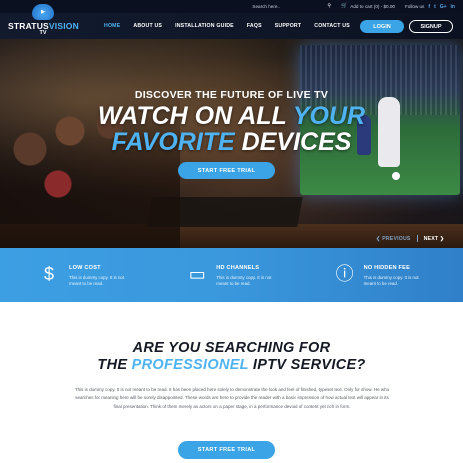  What do you see at coordinates (204, 26) in the screenshot?
I see `nav-installation-guide: INSTALLATION GUIDE` at bounding box center [204, 26].